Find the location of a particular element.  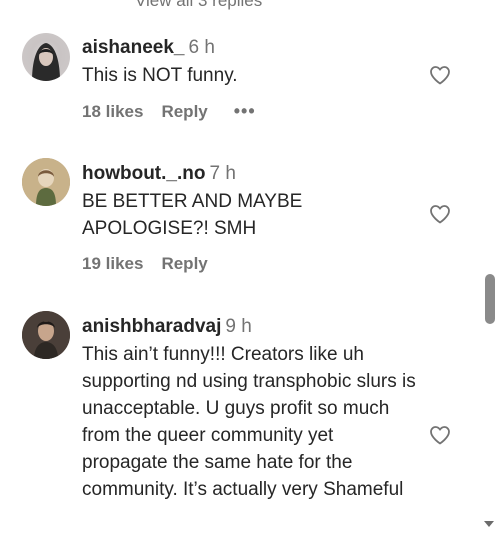

view-replies-link: View all 3 replies is located at coordinates (198, 5).